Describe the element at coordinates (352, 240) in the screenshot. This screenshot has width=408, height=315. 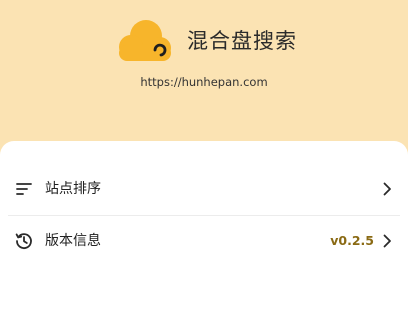
I see `version-number: v0.2.5` at that location.